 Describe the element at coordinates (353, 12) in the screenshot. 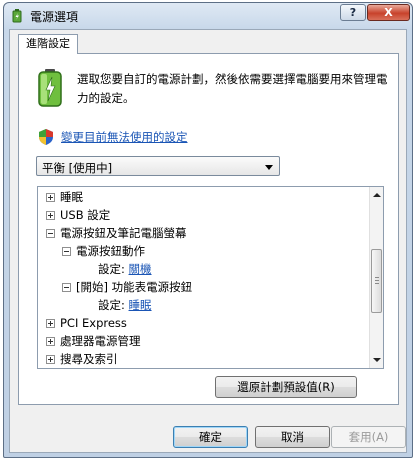

I see `help-button: ?` at that location.